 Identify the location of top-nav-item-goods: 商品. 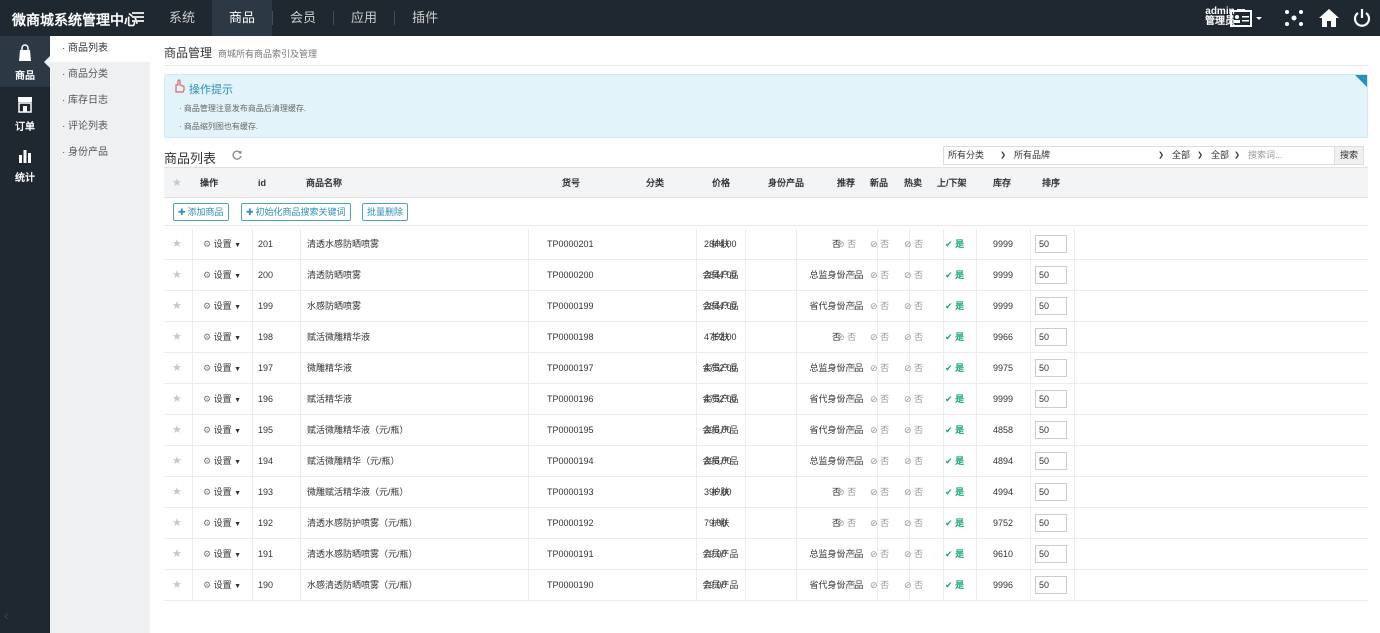
(242, 18).